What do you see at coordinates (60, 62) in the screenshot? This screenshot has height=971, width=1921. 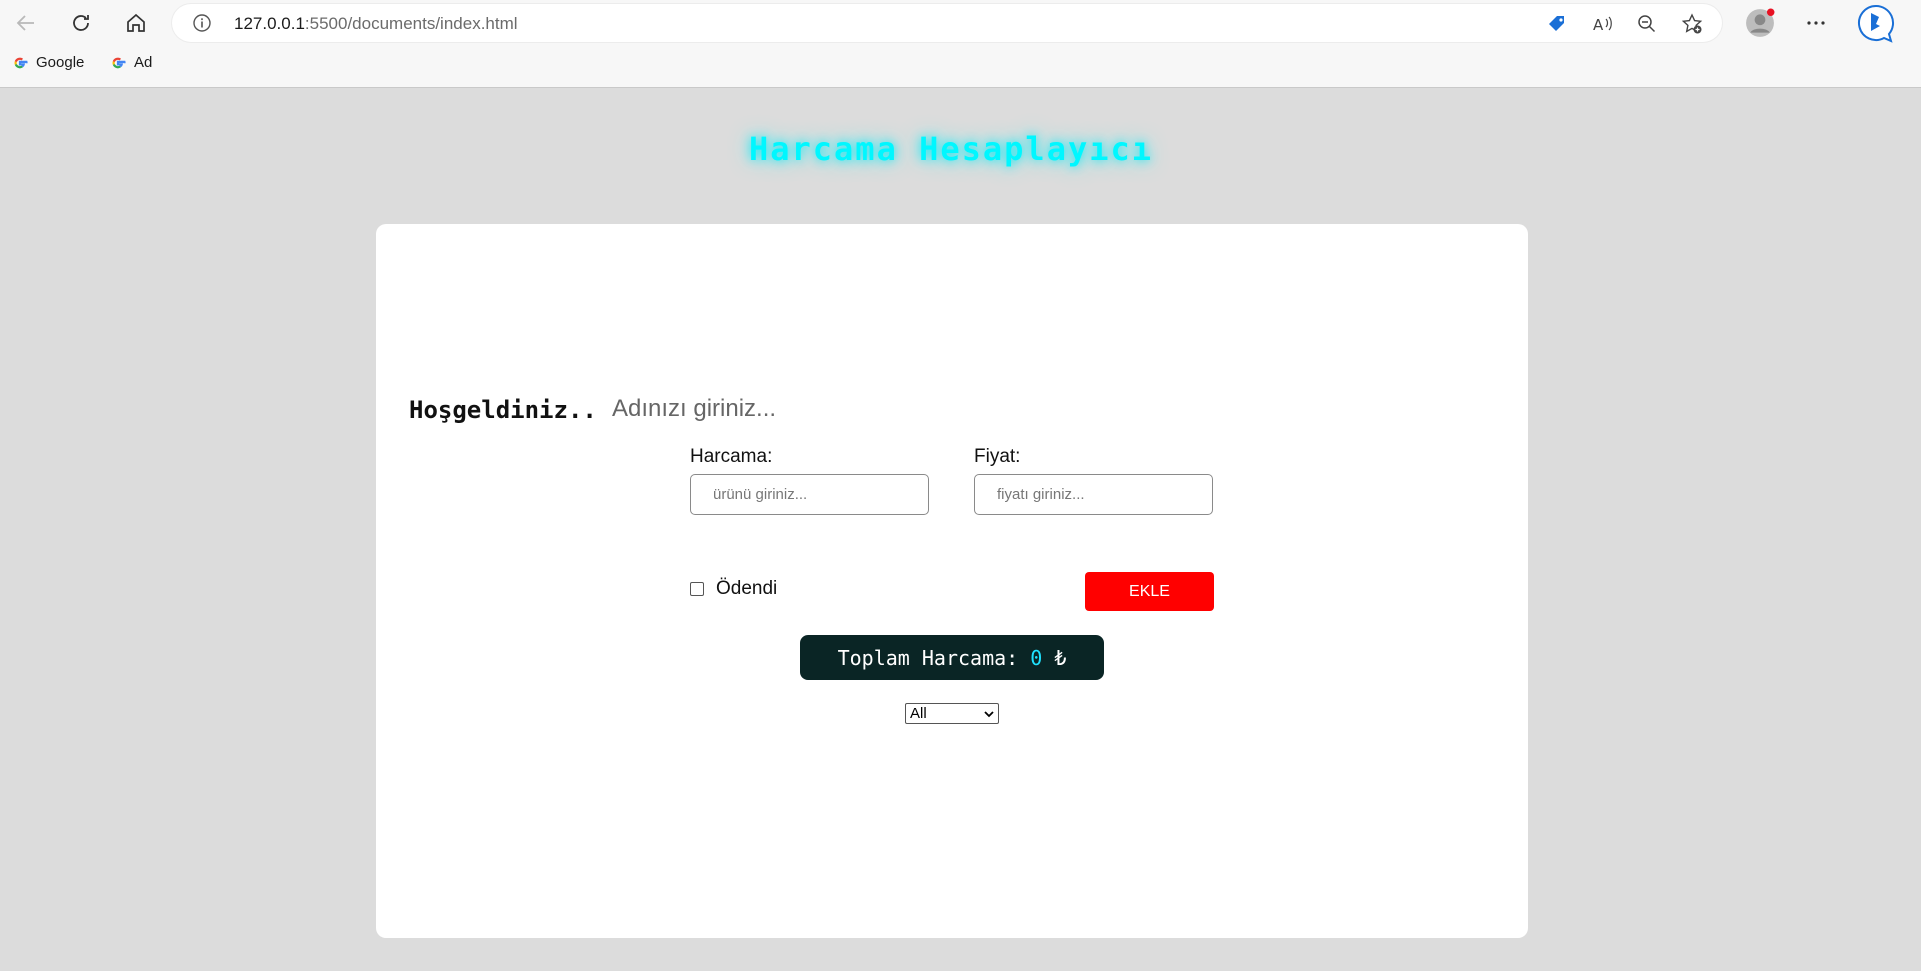 I see `bookmark-label: Google` at bounding box center [60, 62].